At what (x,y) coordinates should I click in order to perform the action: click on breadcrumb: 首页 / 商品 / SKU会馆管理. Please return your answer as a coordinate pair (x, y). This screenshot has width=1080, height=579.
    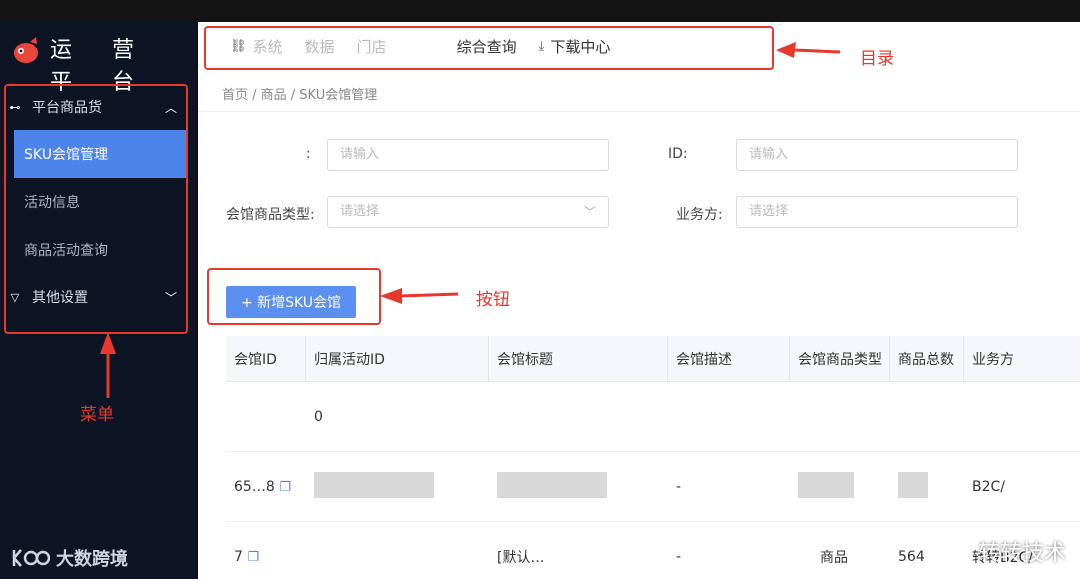
    Looking at the image, I should click on (300, 95).